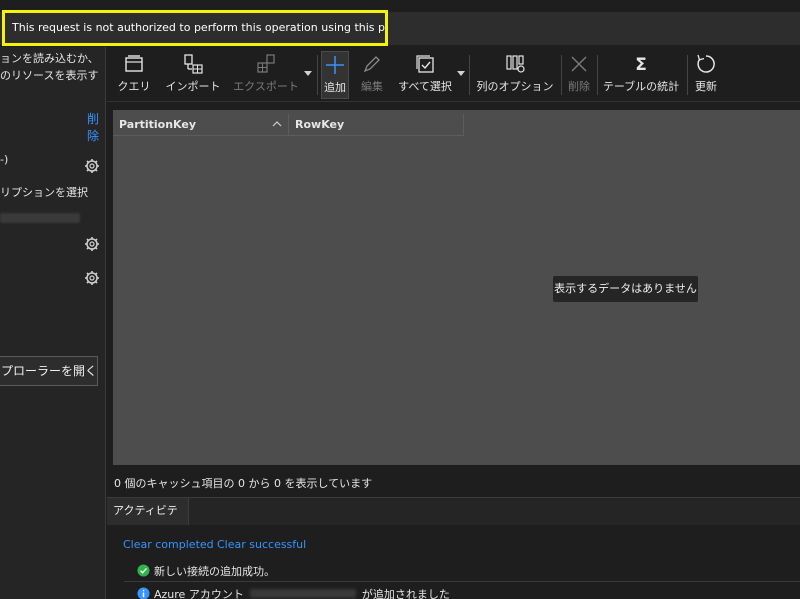 This screenshot has width=800, height=599. I want to click on column-header-rowkey: RowKey, so click(376, 125).